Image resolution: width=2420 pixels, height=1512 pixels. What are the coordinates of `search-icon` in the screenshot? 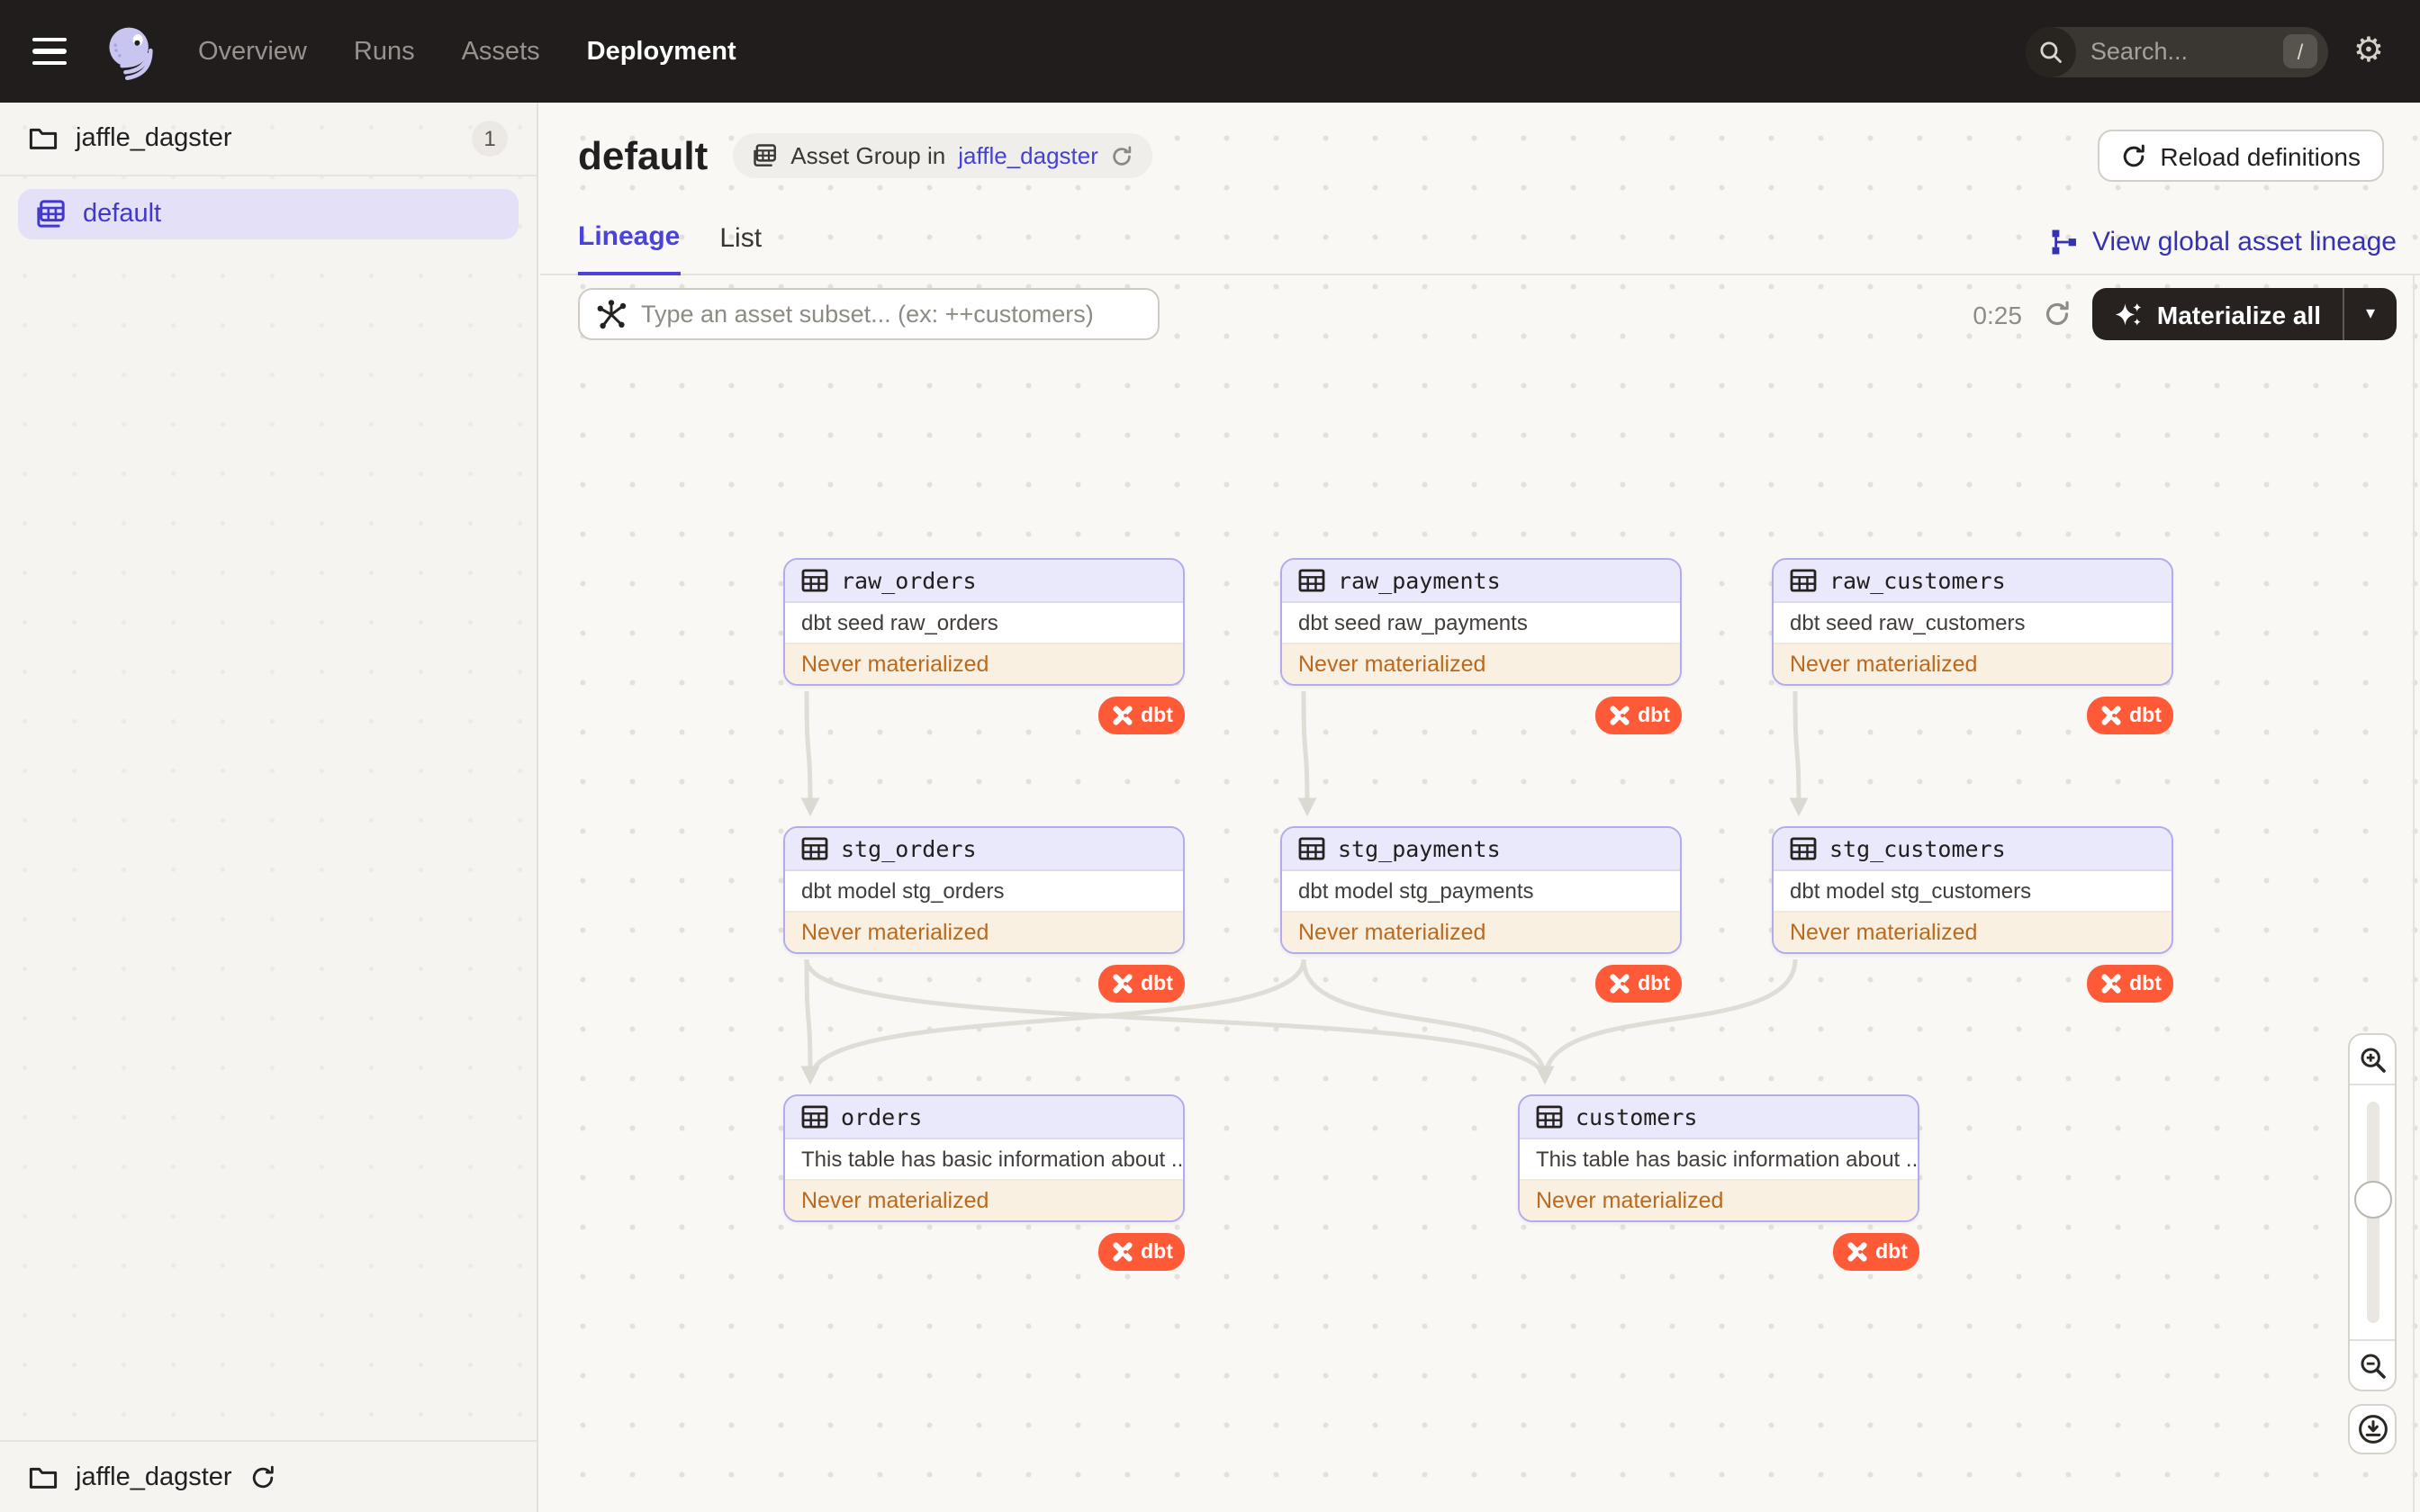 It's located at (2050, 51).